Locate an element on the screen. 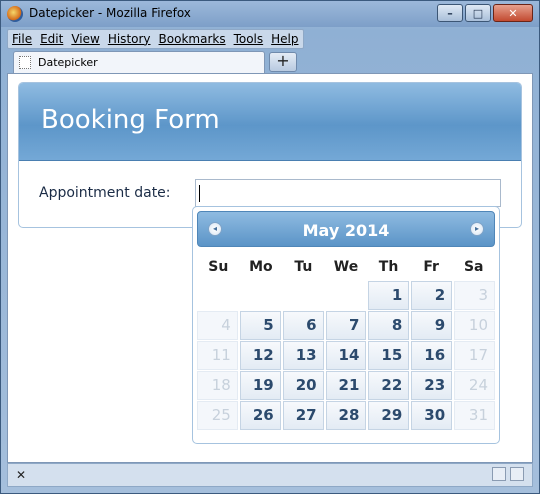  calendar-day: 27 is located at coordinates (303, 415).